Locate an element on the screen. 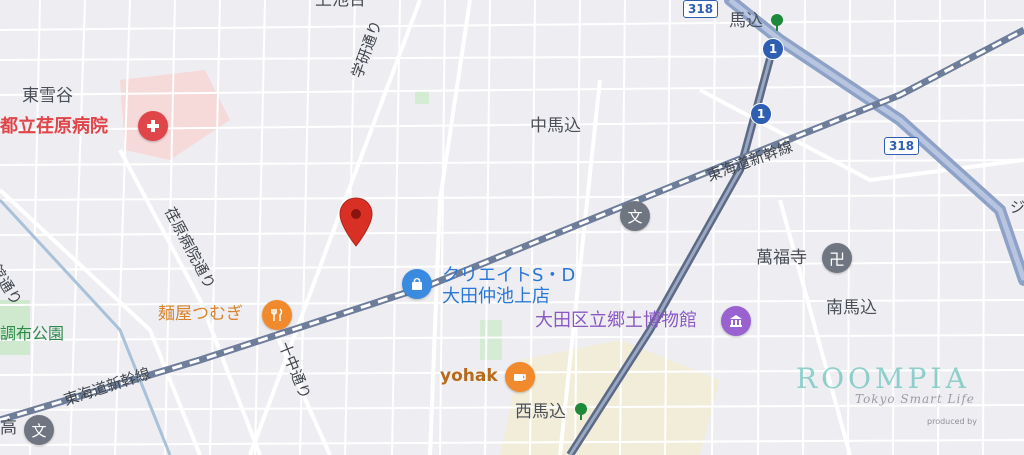 This screenshot has height=455, width=1024. hospital-cross-icon is located at coordinates (153, 126).